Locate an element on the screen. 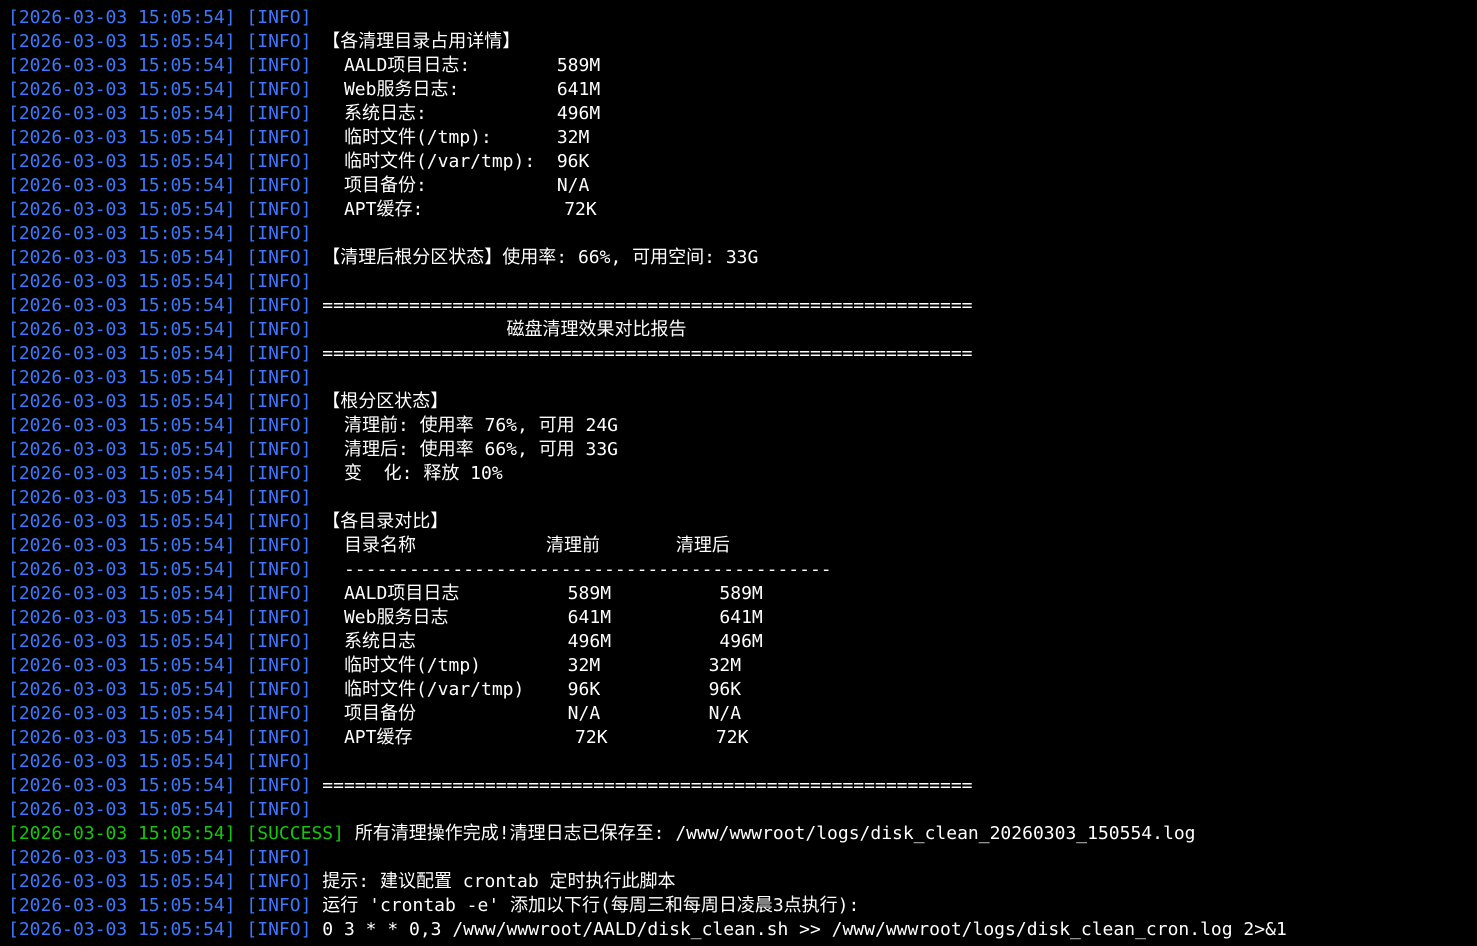 This screenshot has height=946, width=1477. log-message: 提示: 建议配置 crontab 定时执行此脚本 is located at coordinates (499, 881).